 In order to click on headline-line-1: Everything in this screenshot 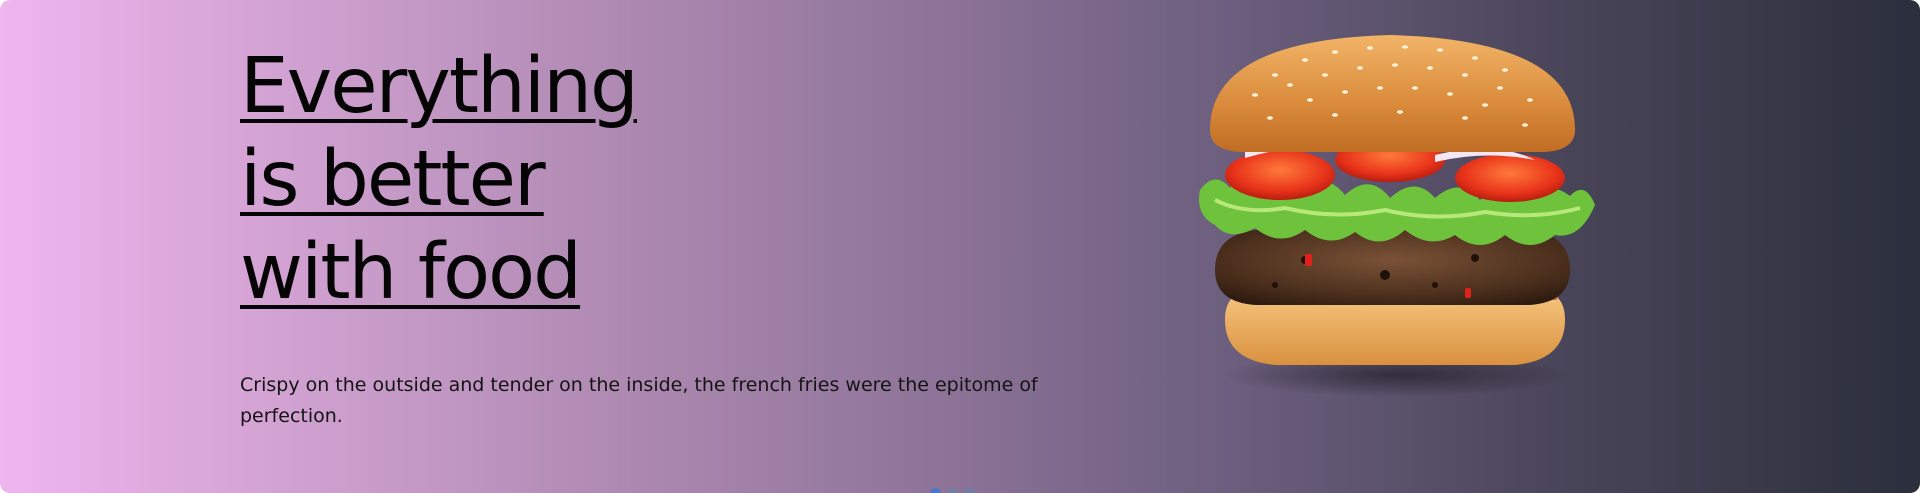, I will do `click(439, 86)`.